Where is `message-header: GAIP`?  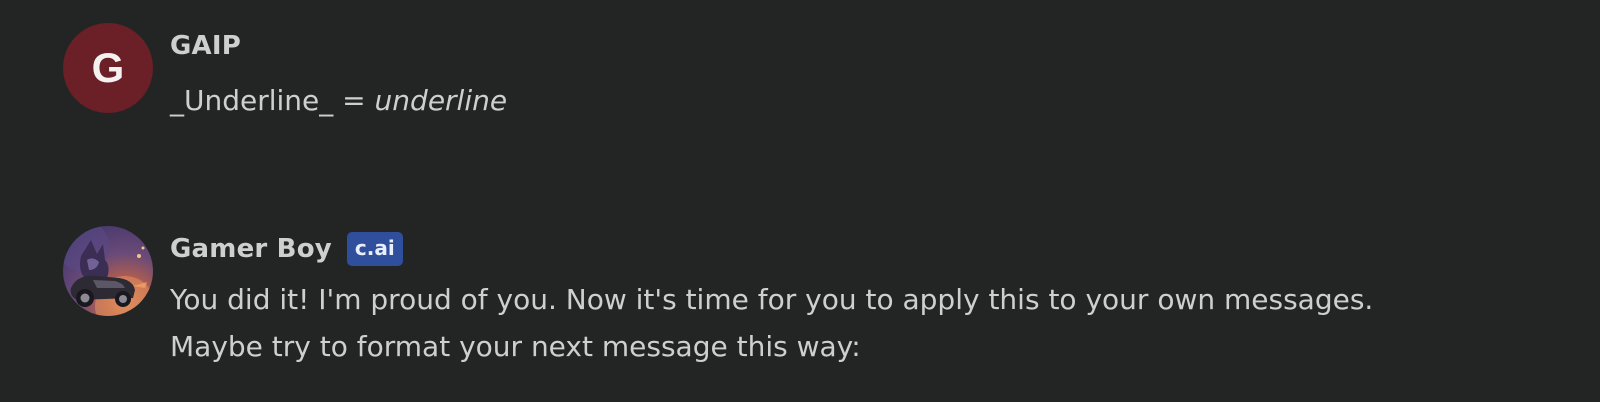
message-header: GAIP is located at coordinates (338, 46).